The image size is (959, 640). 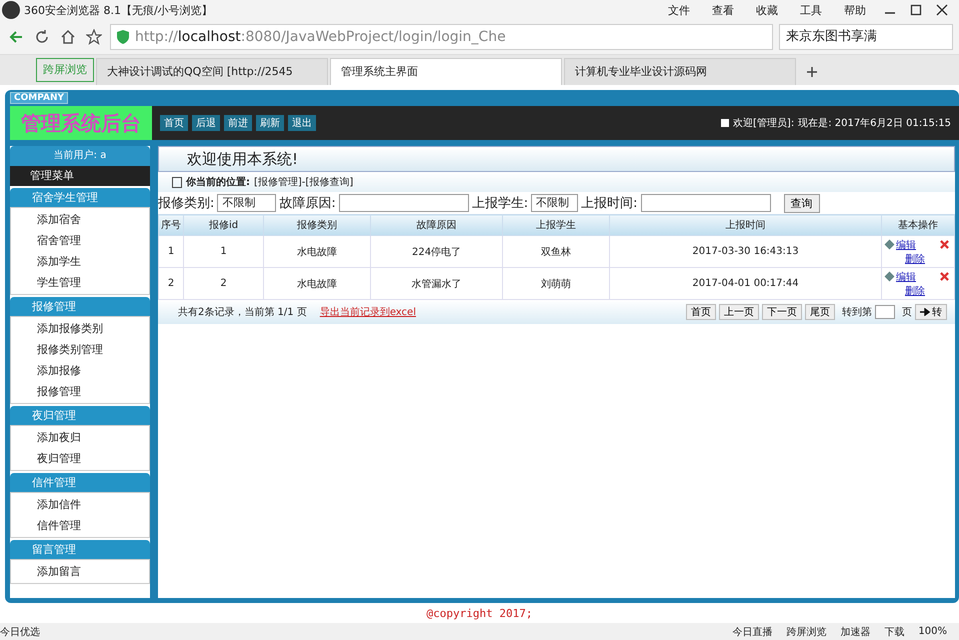 I want to click on type-select: 不限制, so click(x=246, y=203).